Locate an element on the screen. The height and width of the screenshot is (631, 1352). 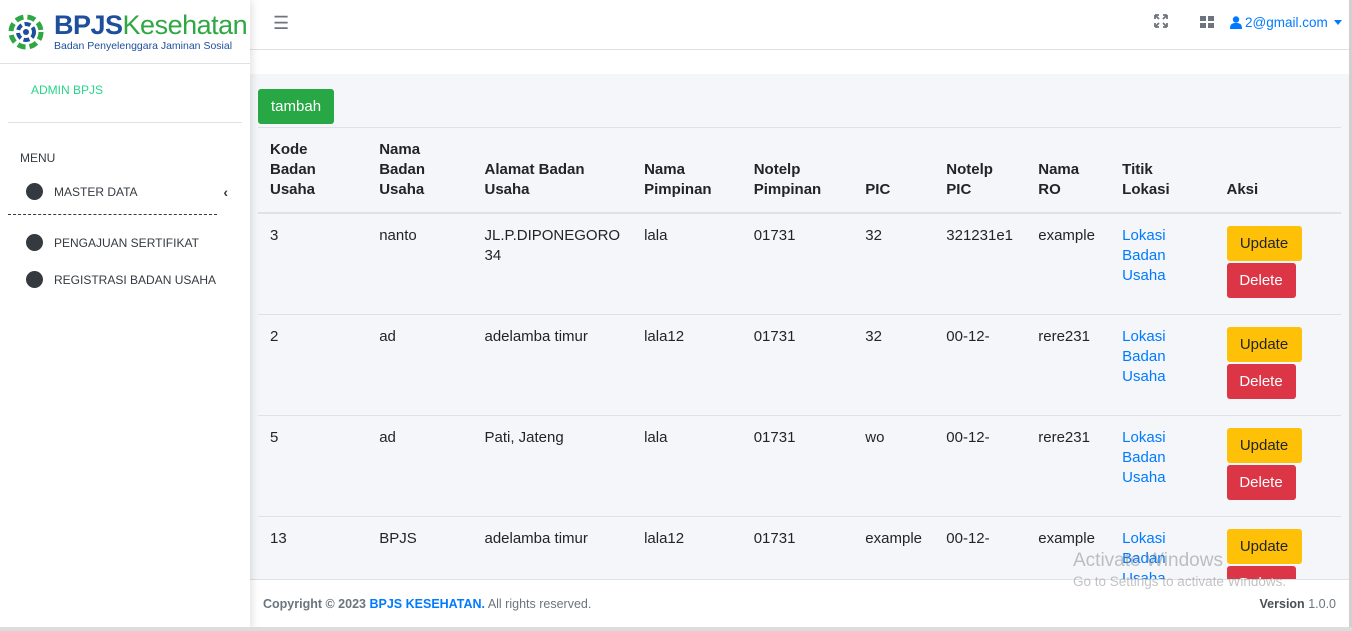
cell-ro: example is located at coordinates (1068, 263).